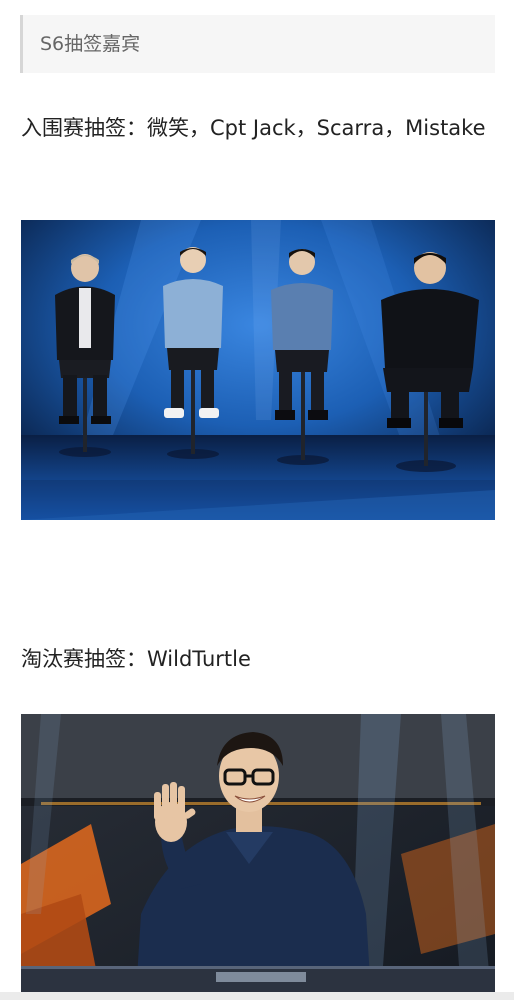 The width and height of the screenshot is (514, 1000). I want to click on section-heading-quote: S6抽签嘉宾, so click(257, 44).